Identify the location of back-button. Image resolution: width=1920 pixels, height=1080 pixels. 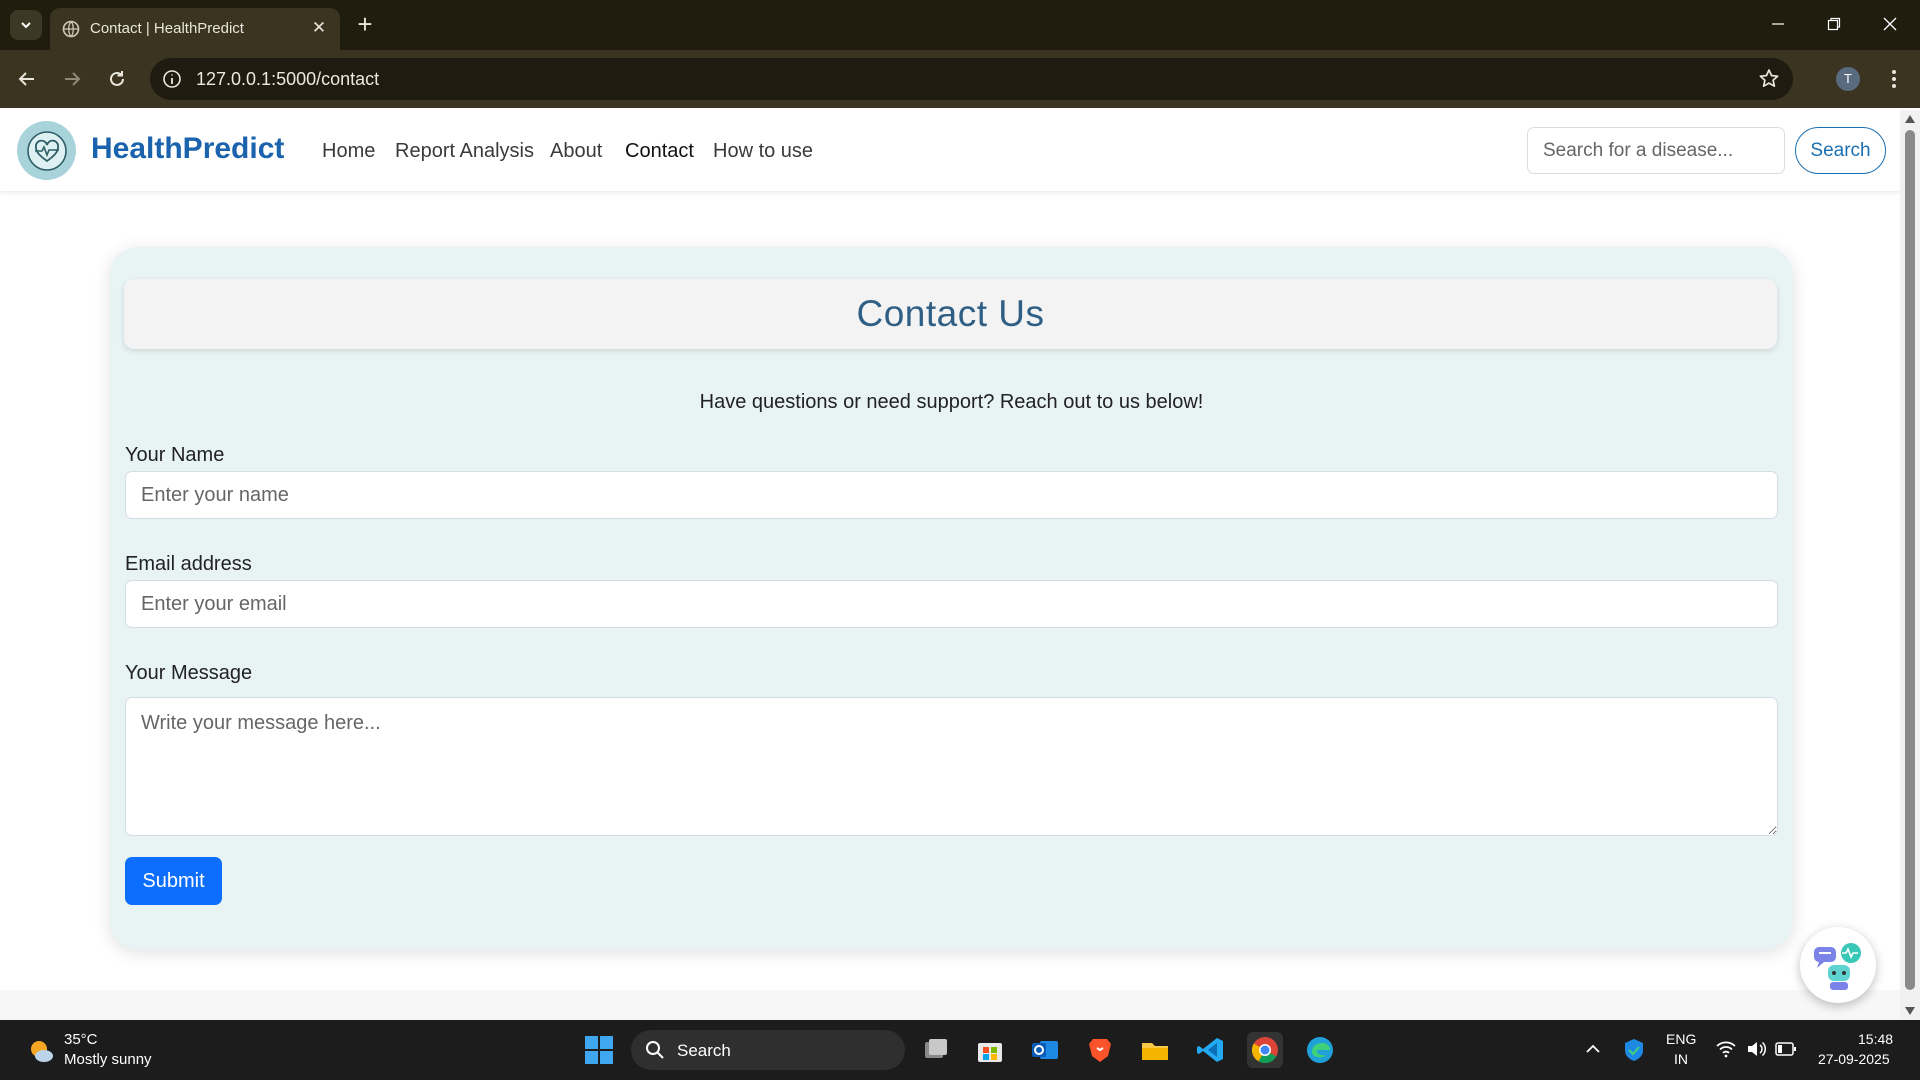
(27, 79).